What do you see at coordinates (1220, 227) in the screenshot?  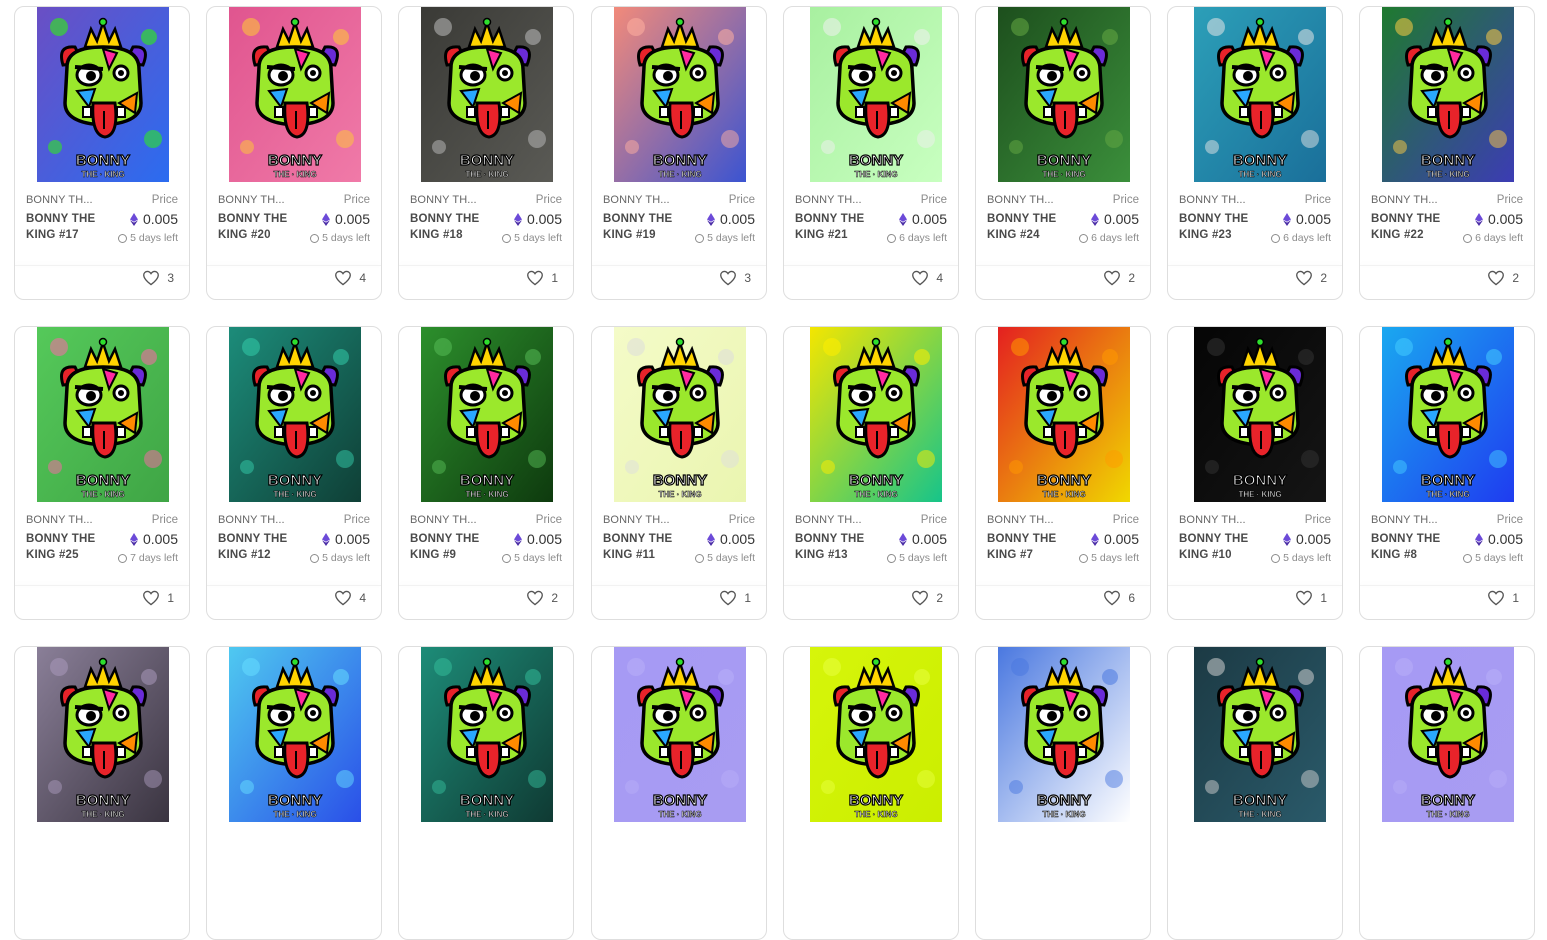 I see `item-name: BONNY THE KING #23` at bounding box center [1220, 227].